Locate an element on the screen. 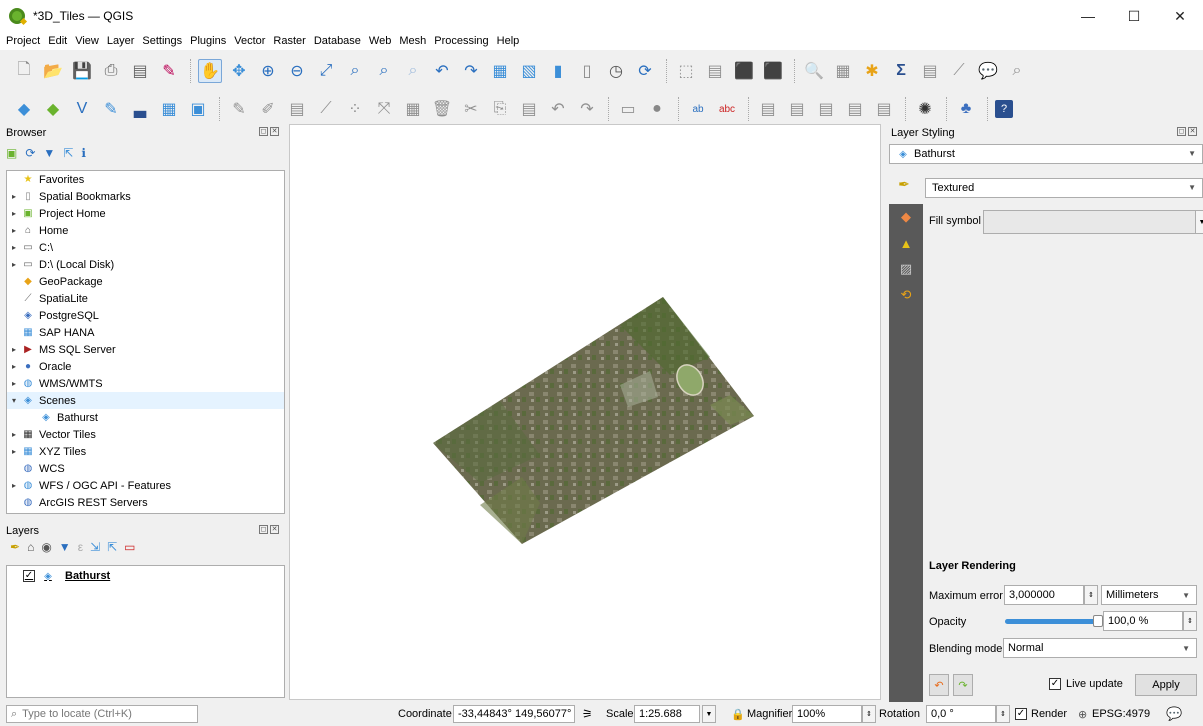 The width and height of the screenshot is (1203, 726). browser-item-geopackage: ◆ GeoPackage is located at coordinates (145, 281).